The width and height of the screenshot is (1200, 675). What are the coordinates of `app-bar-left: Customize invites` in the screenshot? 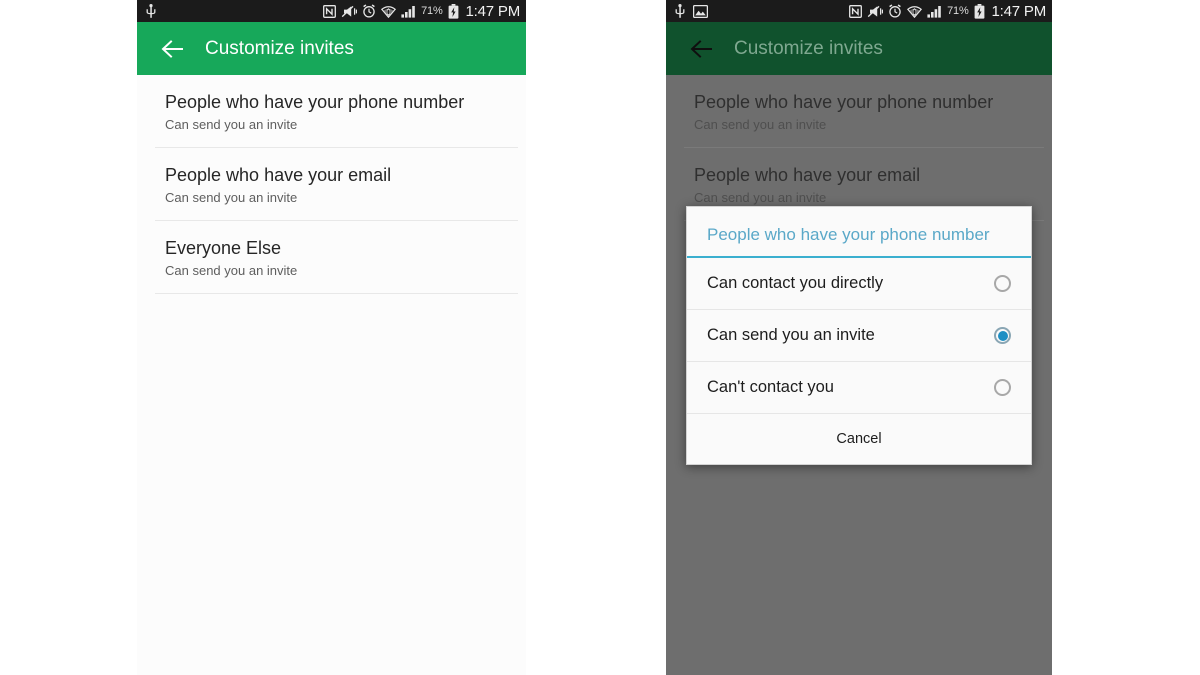 It's located at (331, 48).